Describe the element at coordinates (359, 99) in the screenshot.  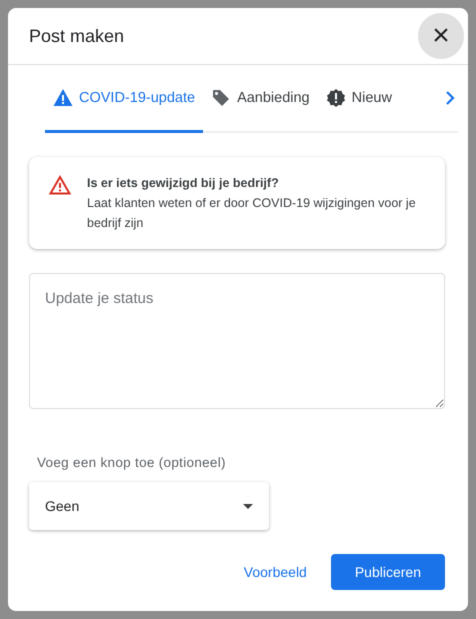
I see `tab: Nieuw` at that location.